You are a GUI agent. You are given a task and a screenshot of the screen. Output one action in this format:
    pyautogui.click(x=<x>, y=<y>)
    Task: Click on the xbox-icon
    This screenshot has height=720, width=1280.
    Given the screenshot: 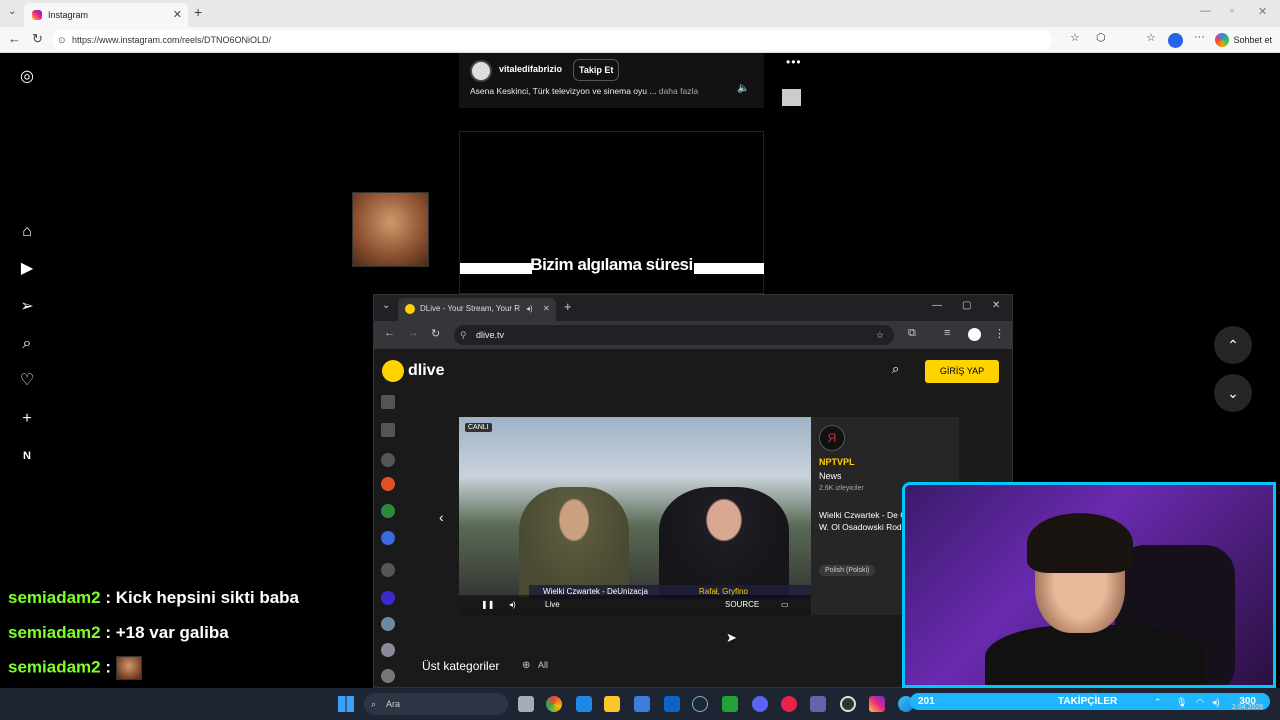 What is the action you would take?
    pyautogui.click(x=730, y=704)
    